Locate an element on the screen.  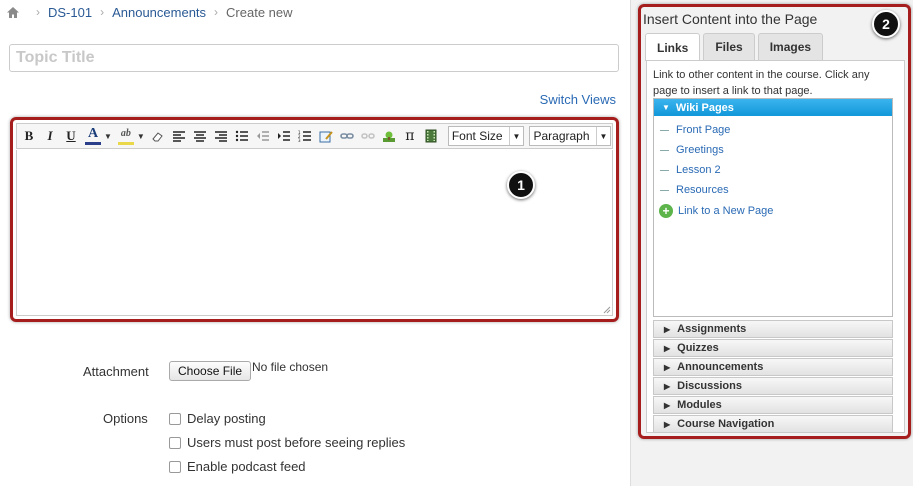
align-left-button is located at coordinates (179, 136).